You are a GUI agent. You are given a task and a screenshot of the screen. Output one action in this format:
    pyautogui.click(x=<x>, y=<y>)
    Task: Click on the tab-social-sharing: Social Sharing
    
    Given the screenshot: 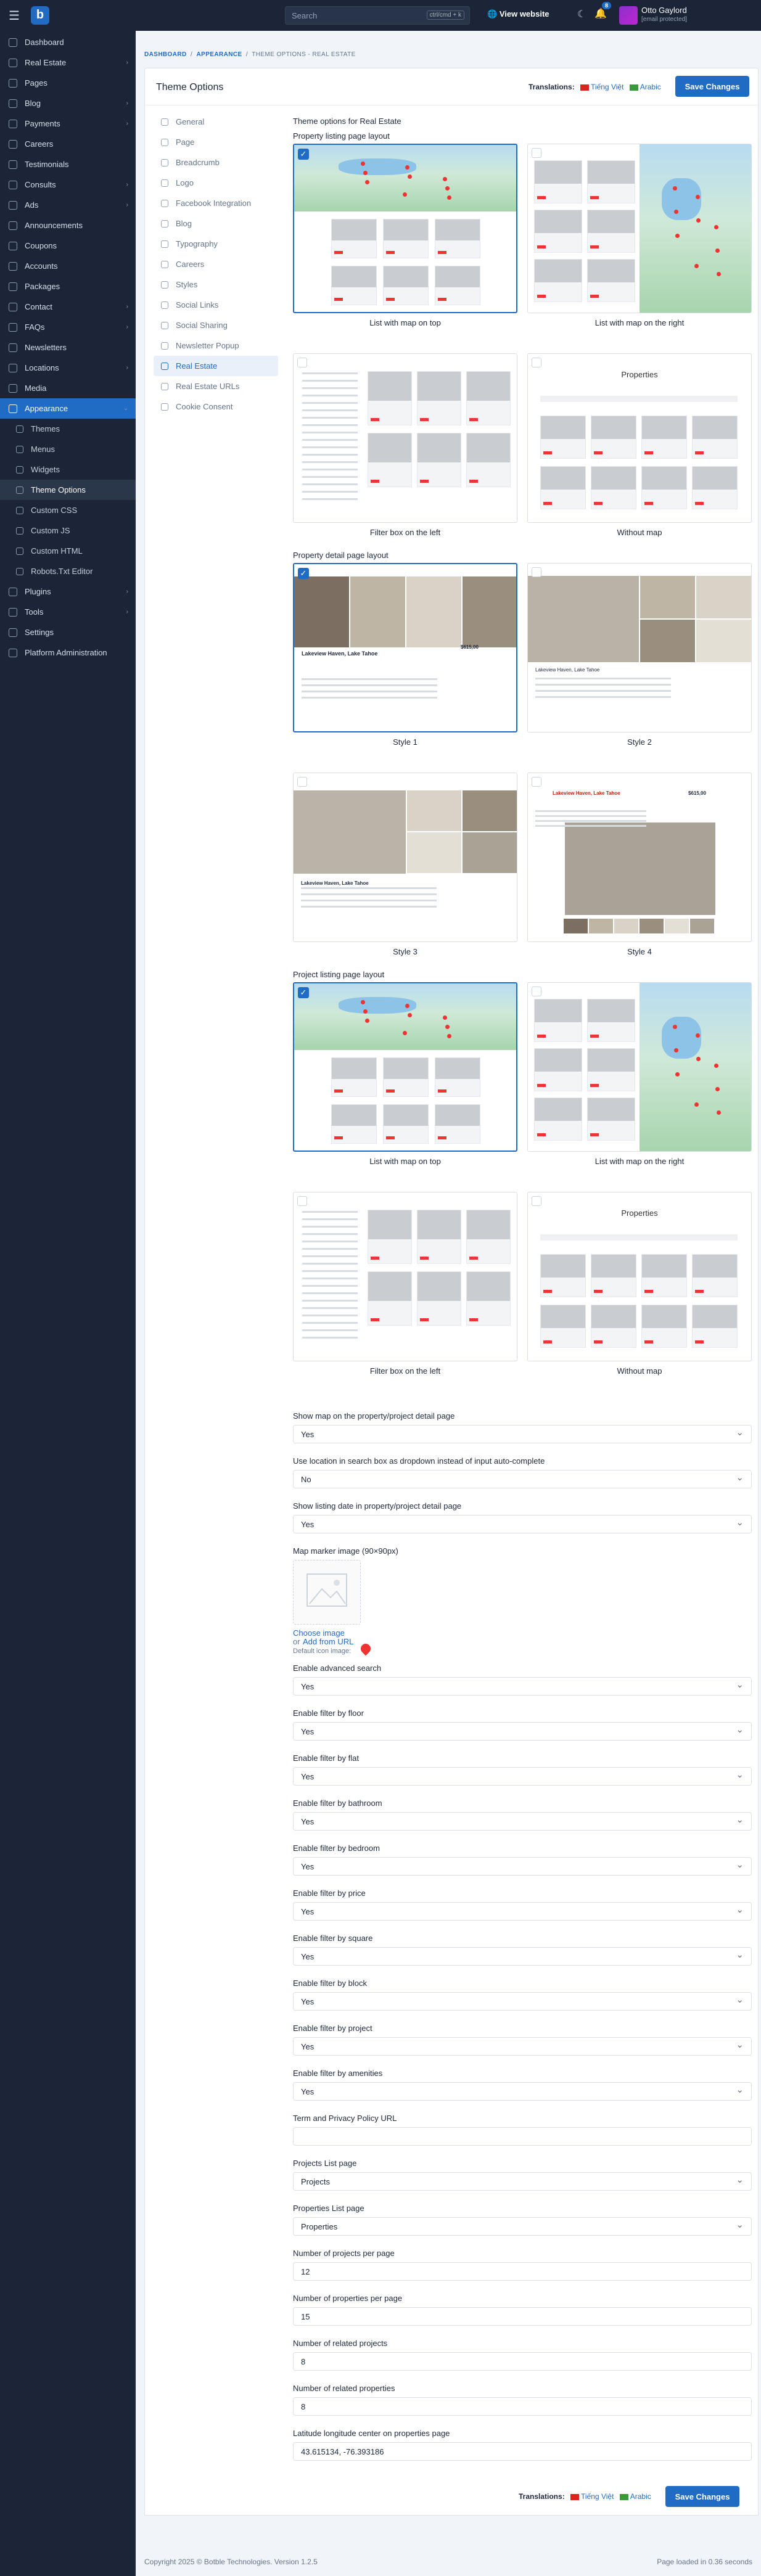 What is the action you would take?
    pyautogui.click(x=216, y=325)
    